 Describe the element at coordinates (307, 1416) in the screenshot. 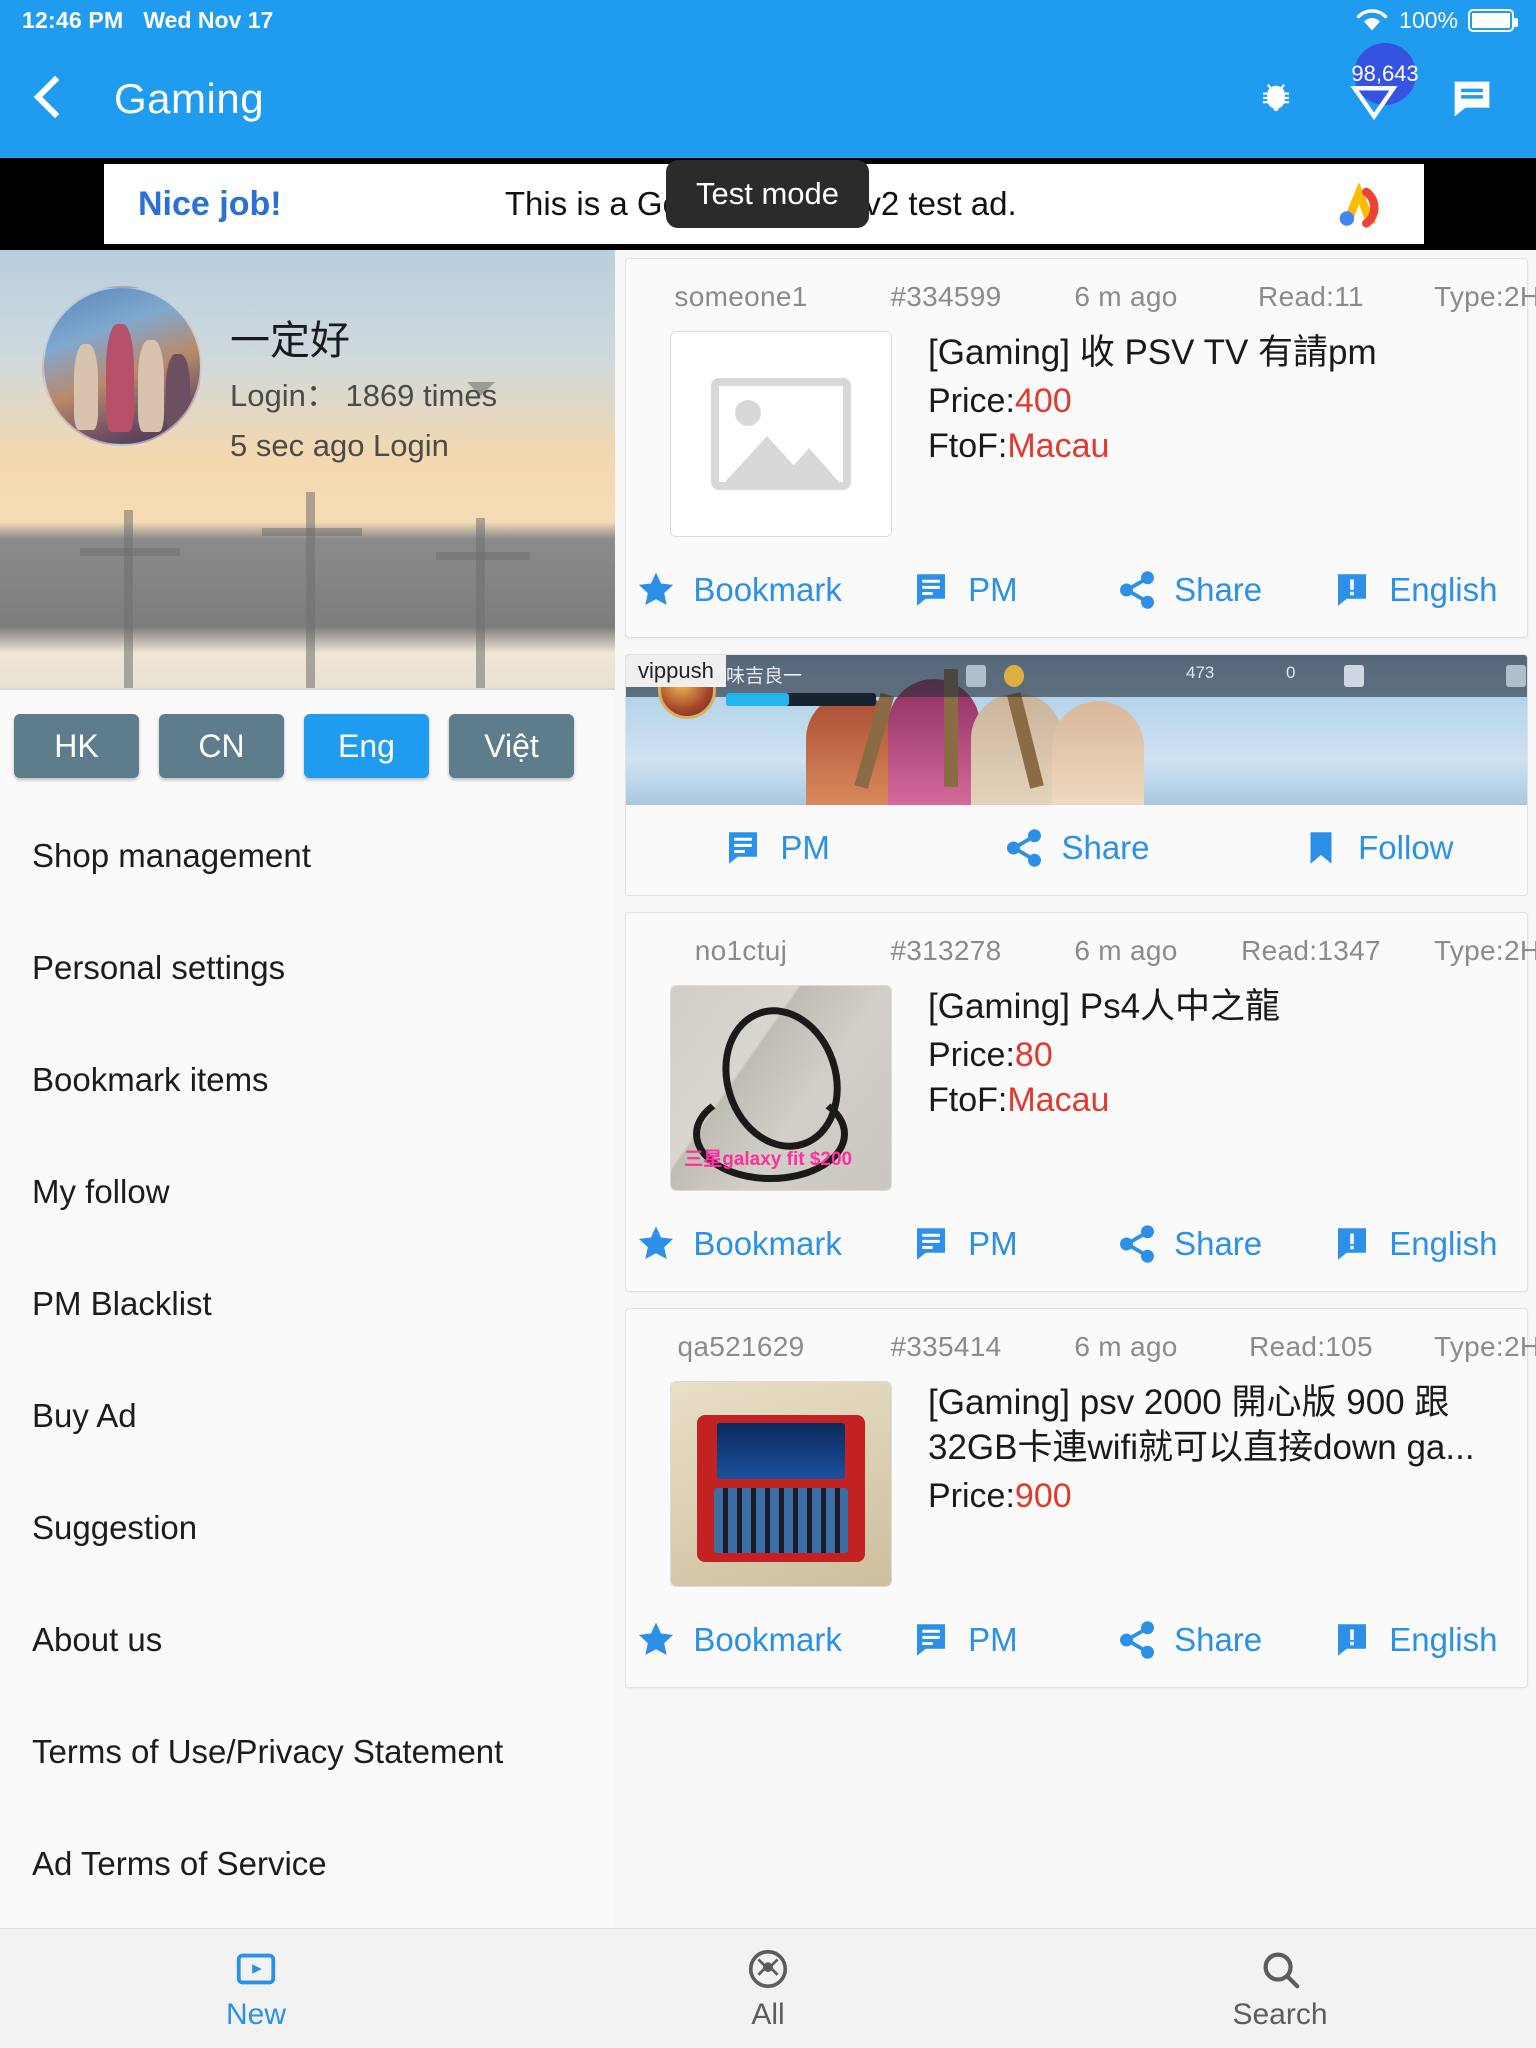

I see `sidebar-item-buy-ad: Buy Ad` at that location.